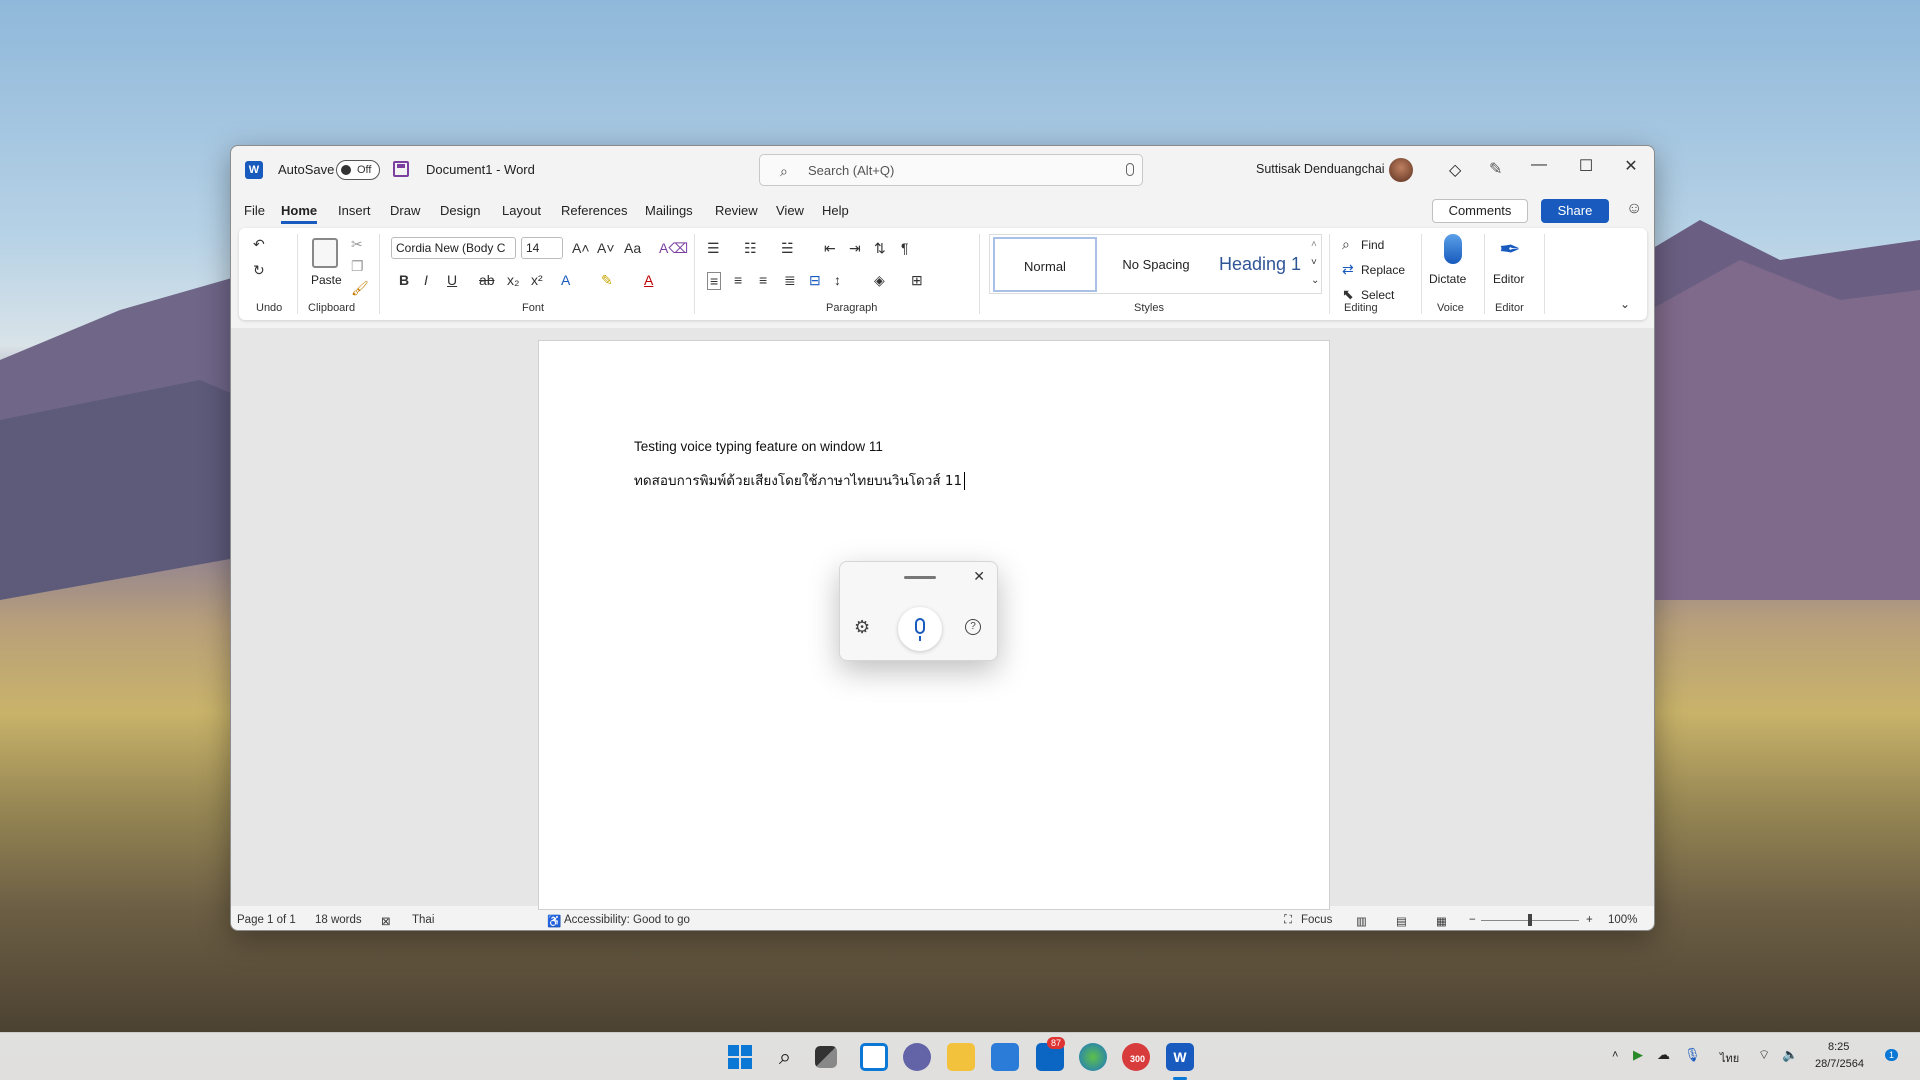  What do you see at coordinates (830, 248) in the screenshot?
I see `decrease-indent-icon: ⇤` at bounding box center [830, 248].